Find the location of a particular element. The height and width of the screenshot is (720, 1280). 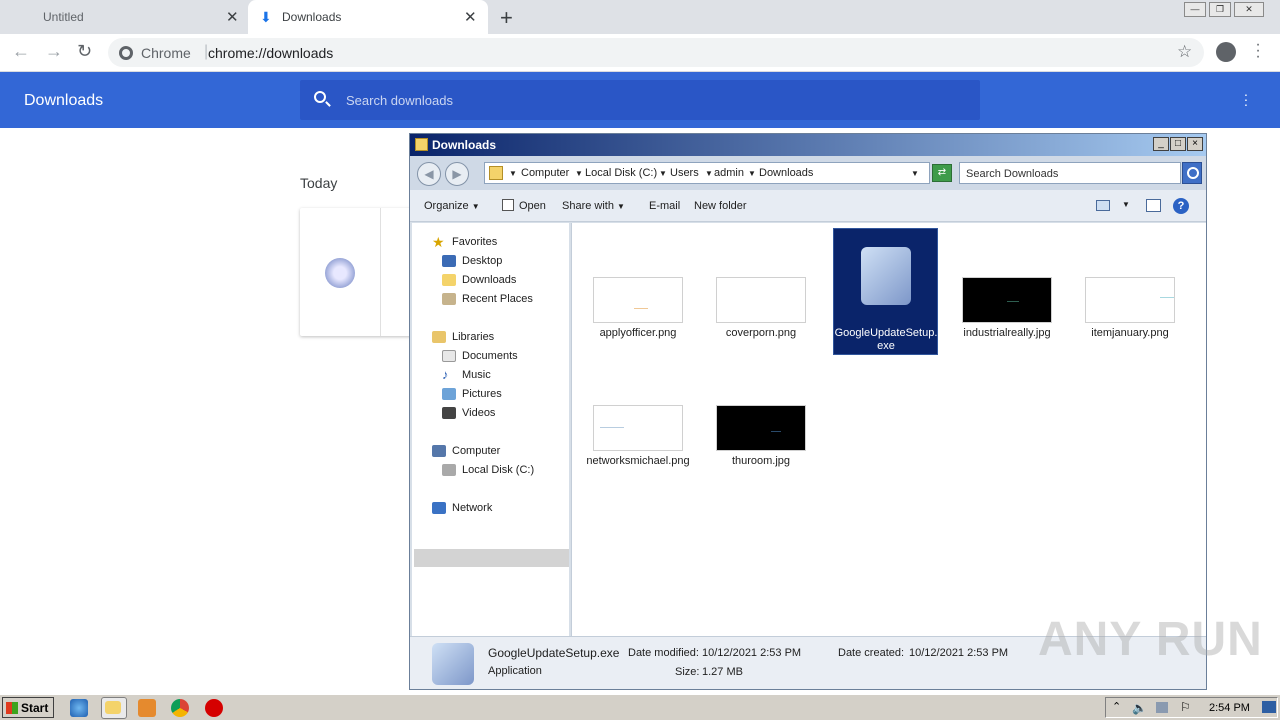

forward-button: ▶ is located at coordinates (457, 174).